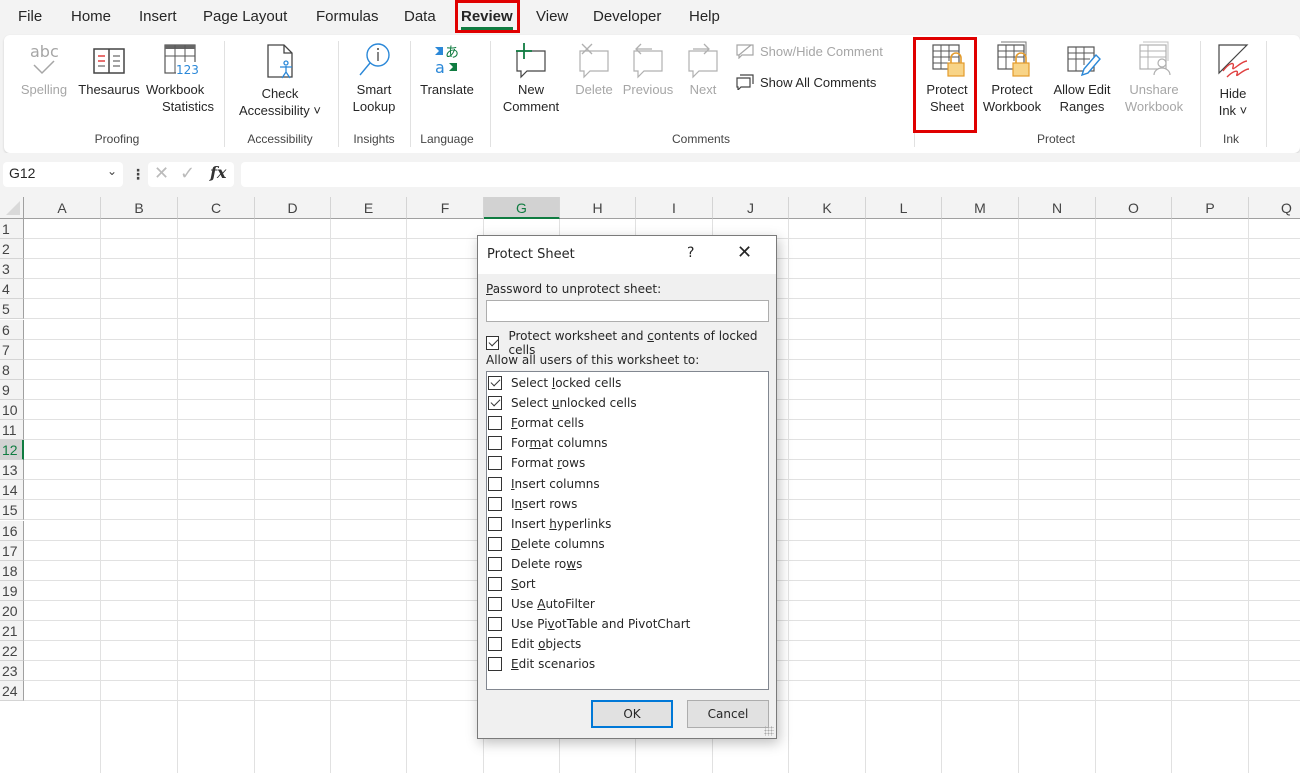  I want to click on column-header-e: E, so click(369, 208).